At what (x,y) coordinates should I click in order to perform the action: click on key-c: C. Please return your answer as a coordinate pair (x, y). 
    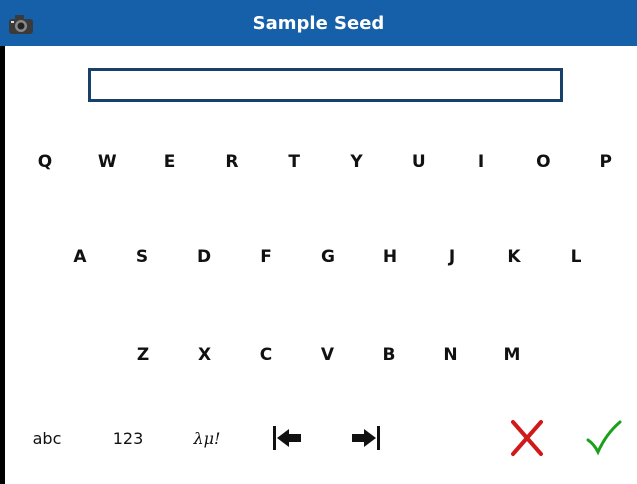
    Looking at the image, I should click on (266, 355).